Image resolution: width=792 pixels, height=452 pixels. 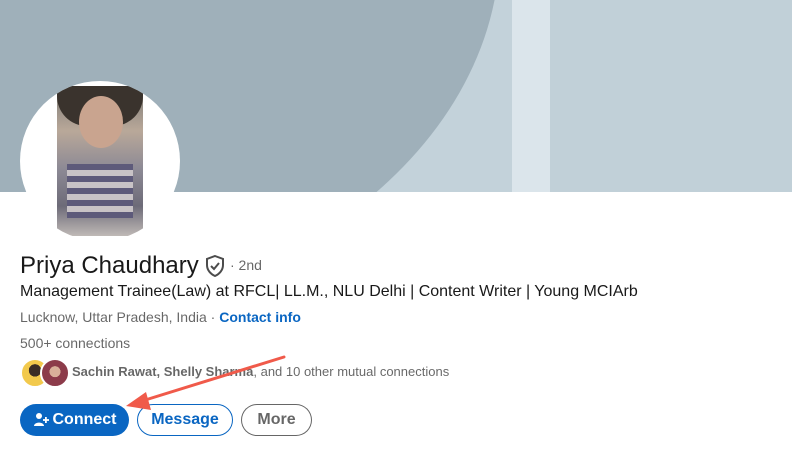 What do you see at coordinates (163, 371) in the screenshot?
I see `mutual-names: Sachin Rawat, Shelly Sharma` at bounding box center [163, 371].